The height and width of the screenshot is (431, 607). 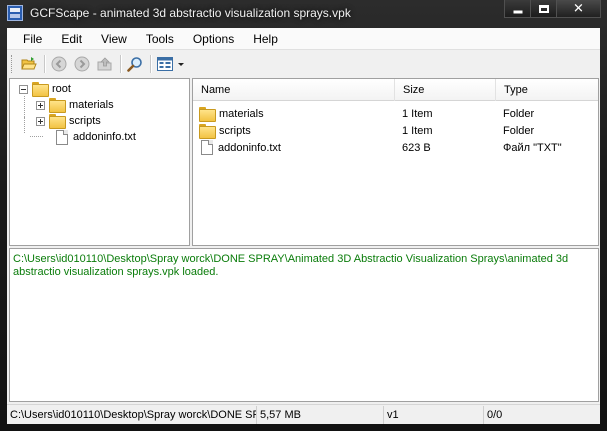 What do you see at coordinates (235, 130) in the screenshot?
I see `item-name: scripts` at bounding box center [235, 130].